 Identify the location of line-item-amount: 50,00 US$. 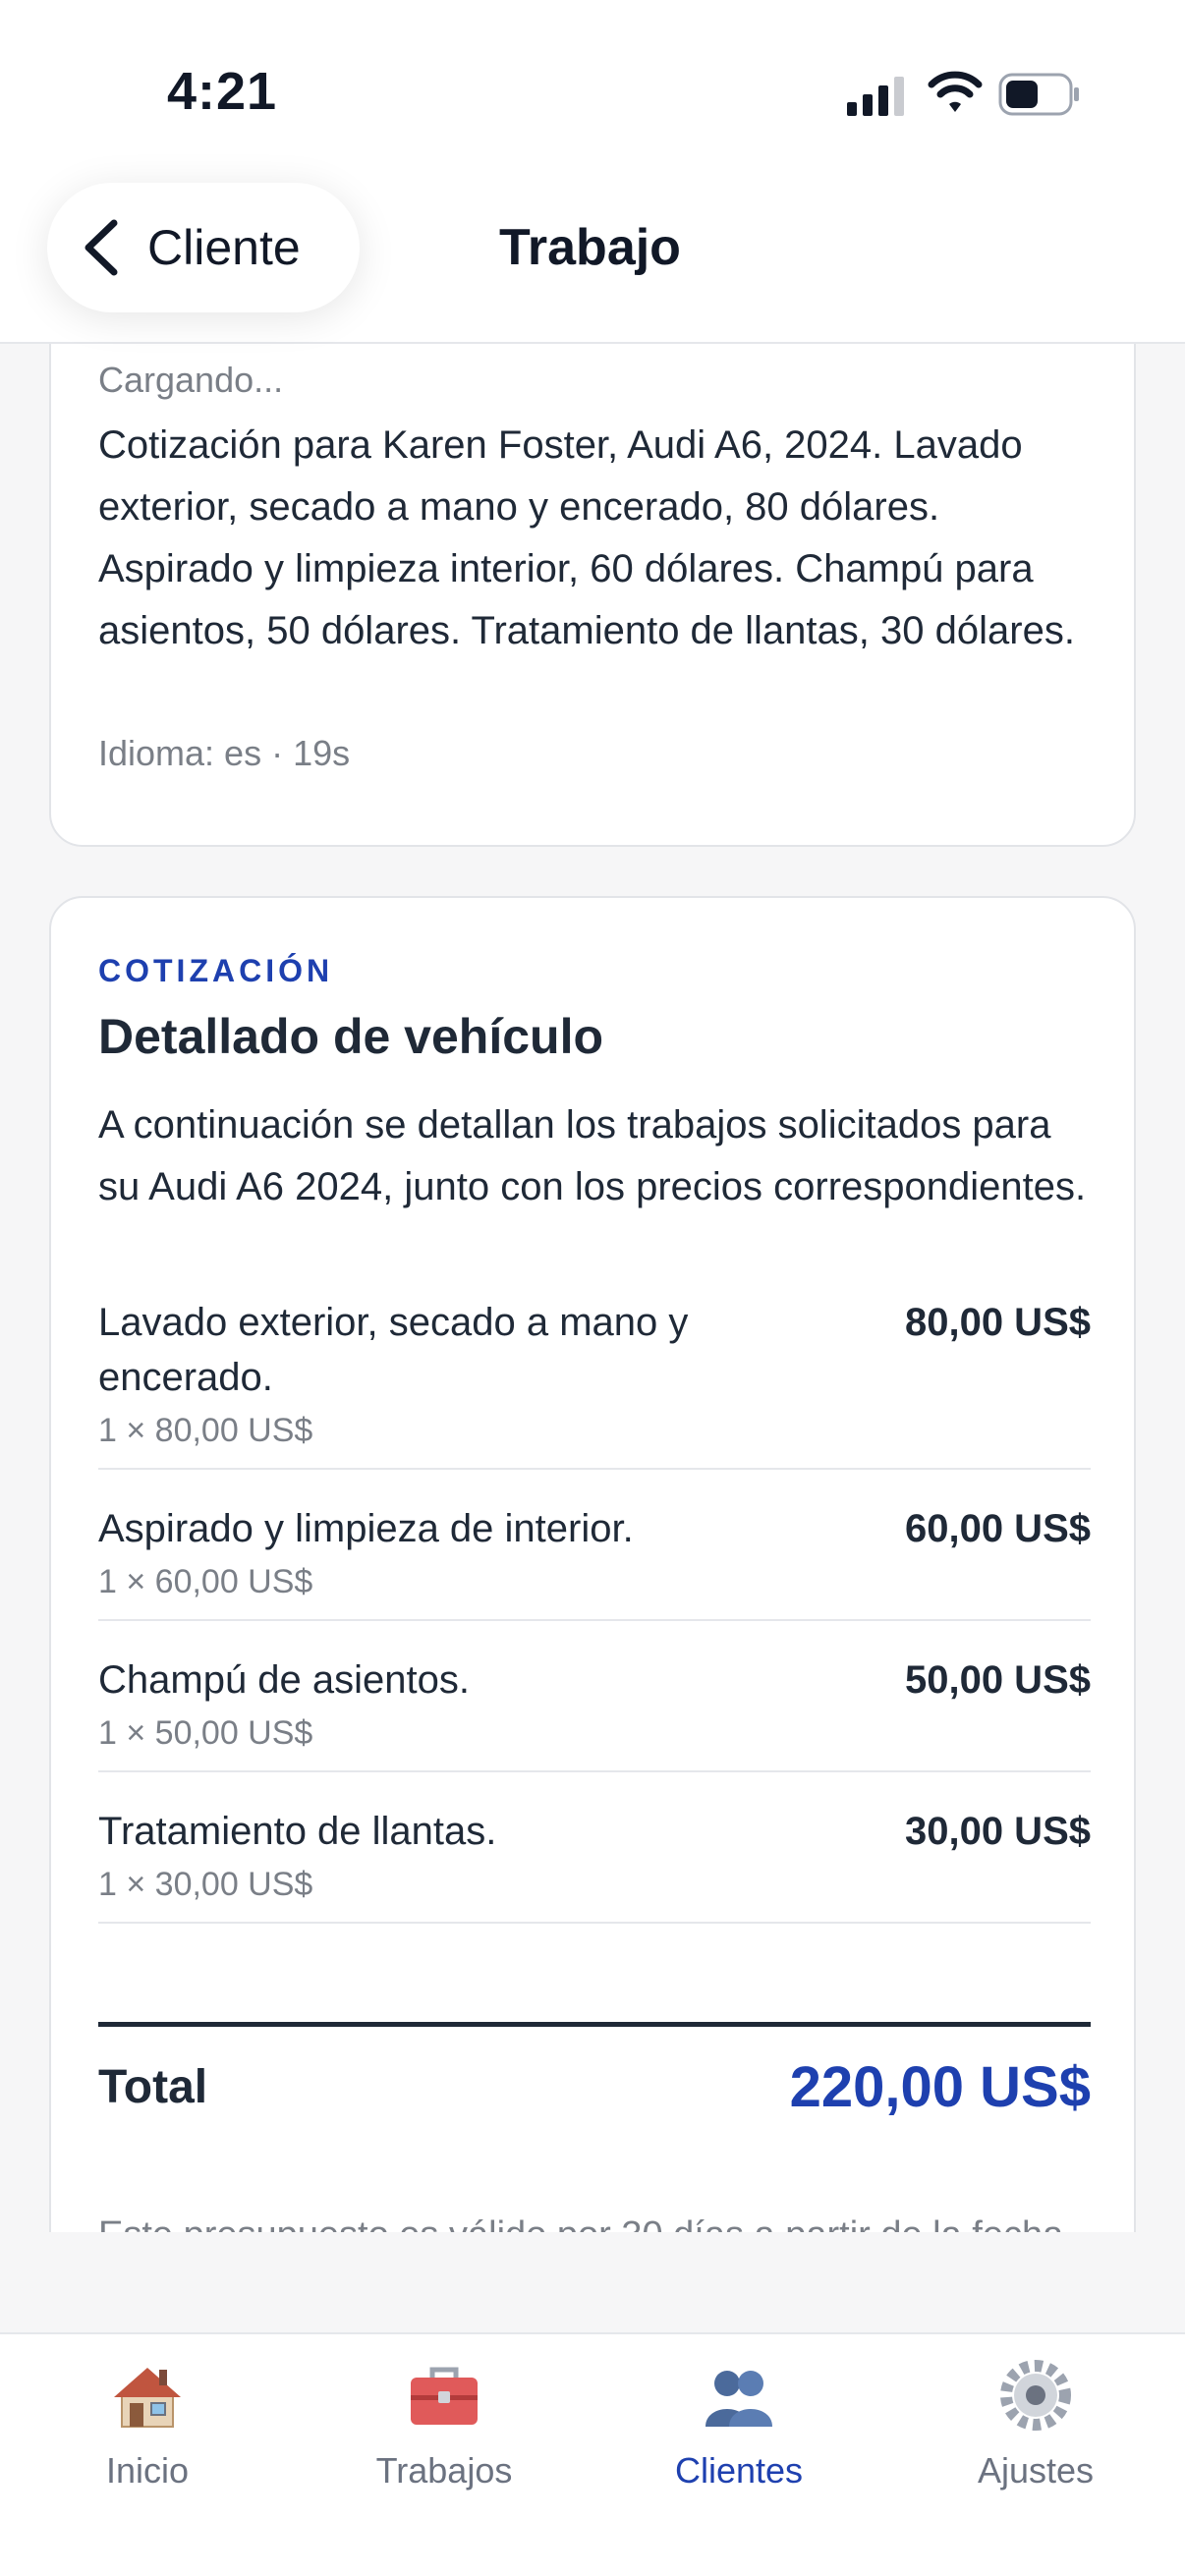
(998, 1680).